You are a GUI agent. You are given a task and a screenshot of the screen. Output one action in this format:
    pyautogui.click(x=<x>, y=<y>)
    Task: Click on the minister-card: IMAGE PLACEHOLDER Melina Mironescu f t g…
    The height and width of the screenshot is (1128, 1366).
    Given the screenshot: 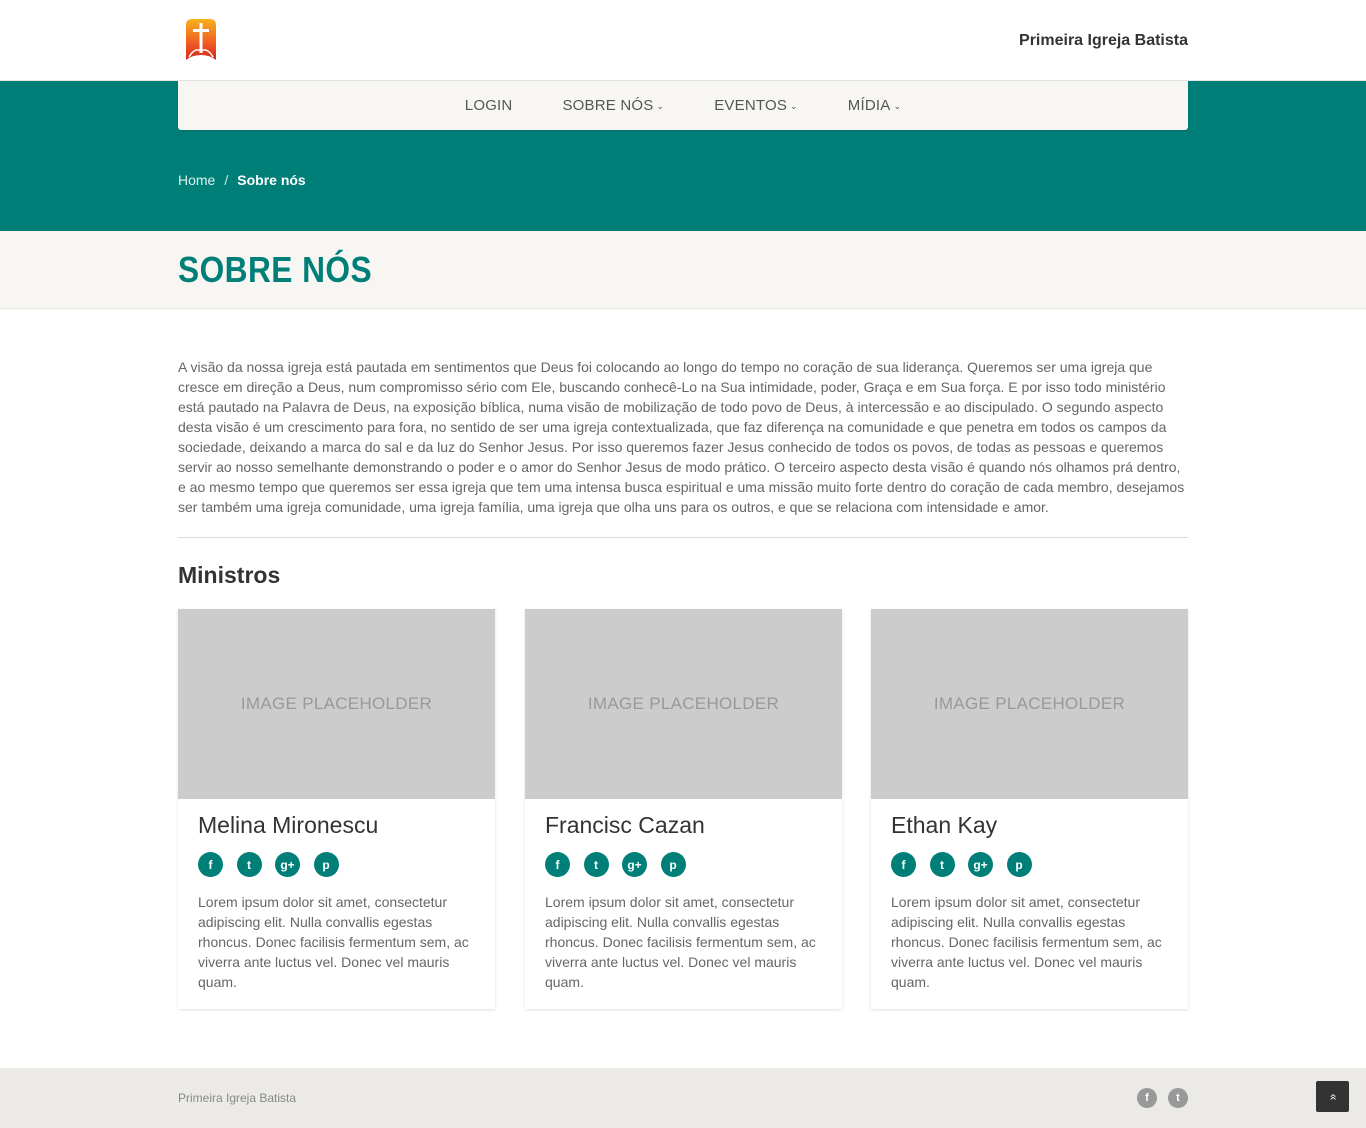 What is the action you would take?
    pyautogui.click(x=336, y=809)
    